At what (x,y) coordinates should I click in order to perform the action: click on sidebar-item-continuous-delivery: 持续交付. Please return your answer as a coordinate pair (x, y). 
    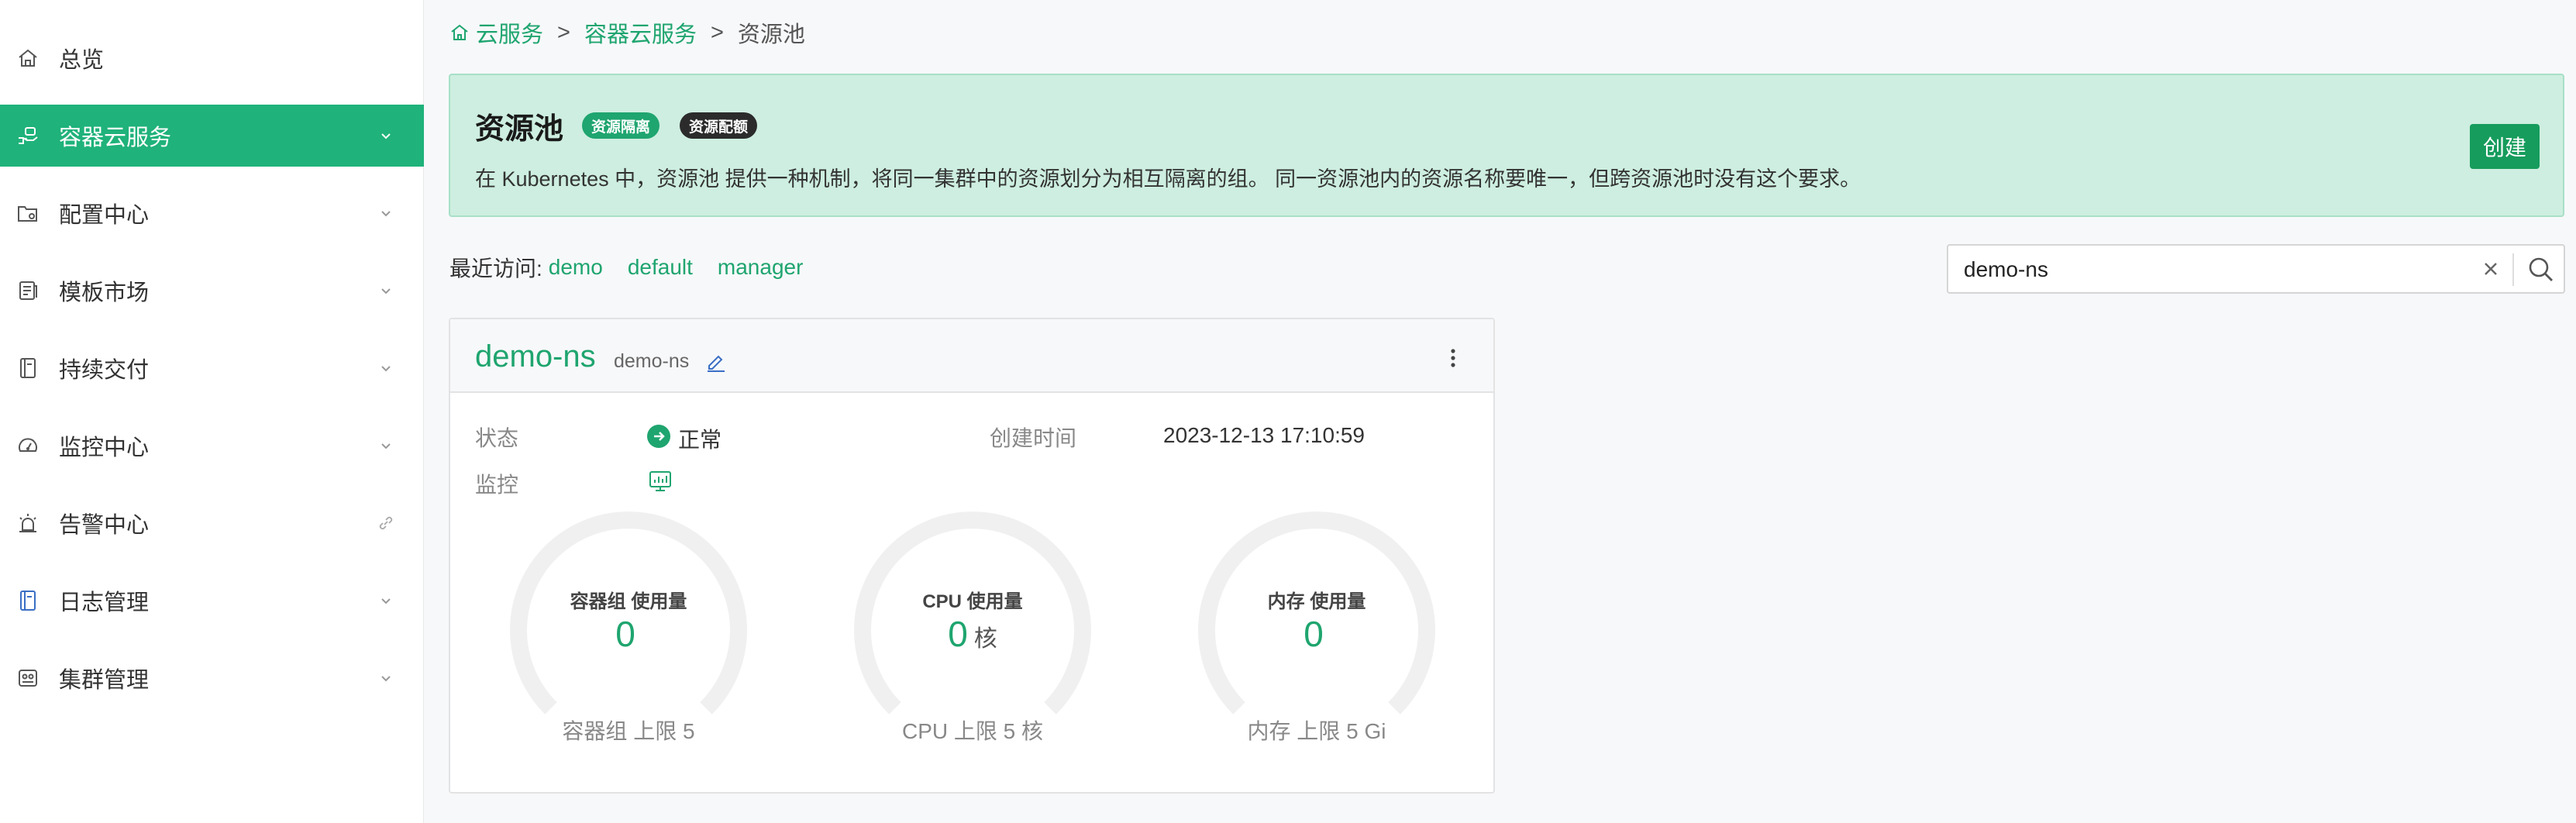
    Looking at the image, I should click on (212, 368).